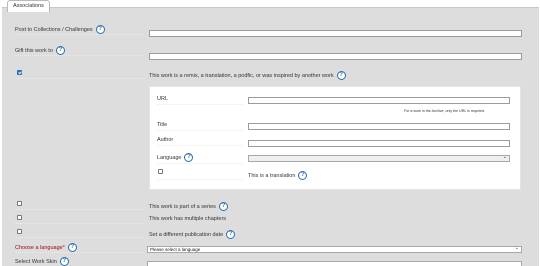  Describe the element at coordinates (40, 50) in the screenshot. I see `gift-work-label: Gift this work to?` at that location.